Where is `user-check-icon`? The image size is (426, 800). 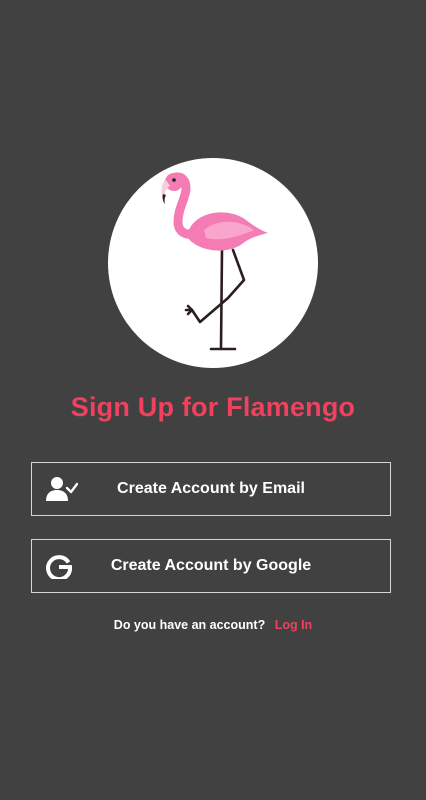 user-check-icon is located at coordinates (62, 489).